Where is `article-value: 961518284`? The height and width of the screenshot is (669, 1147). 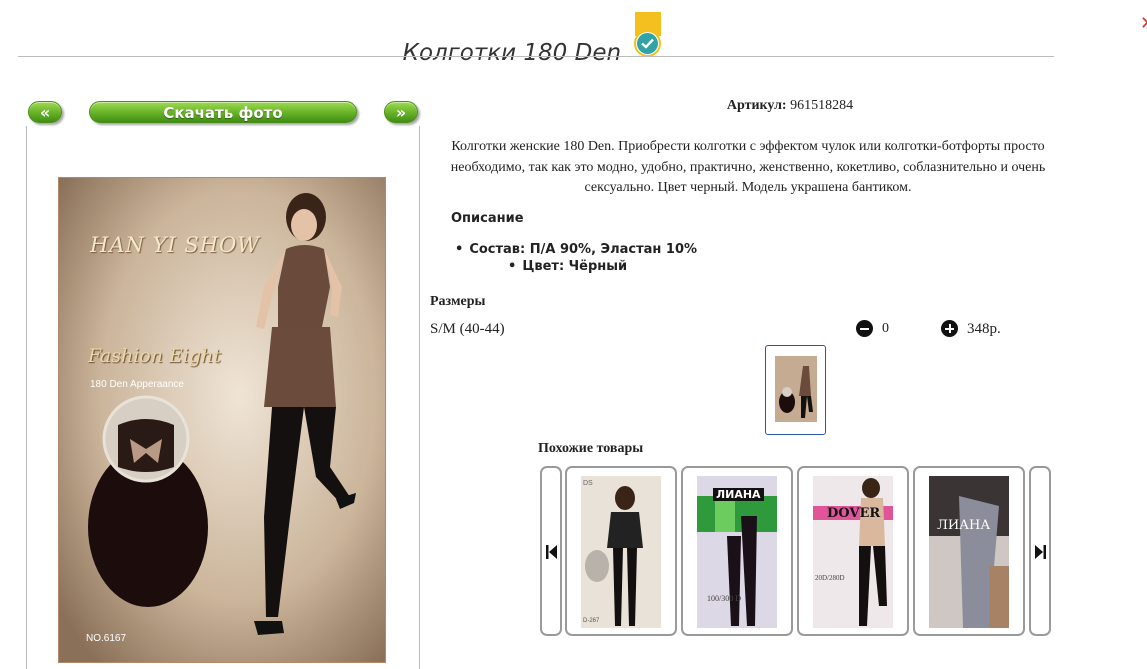 article-value: 961518284 is located at coordinates (822, 105).